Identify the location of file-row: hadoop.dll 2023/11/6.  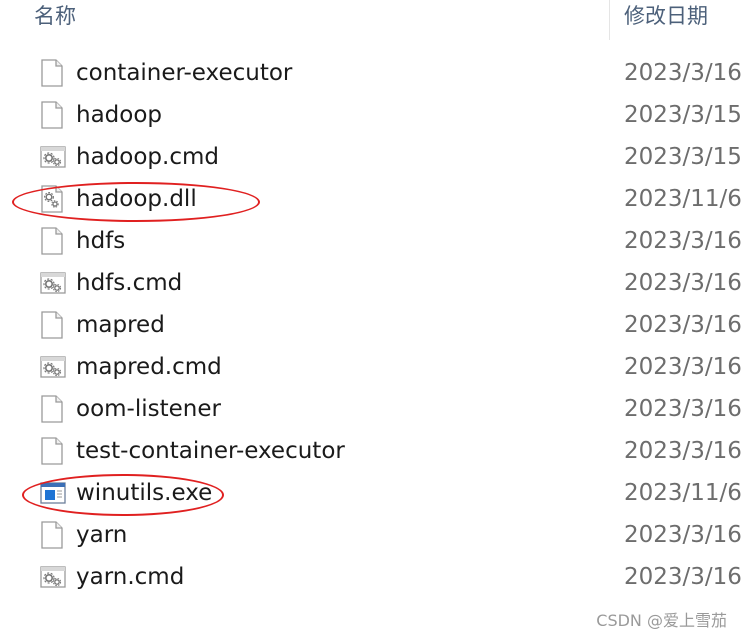
(370, 199).